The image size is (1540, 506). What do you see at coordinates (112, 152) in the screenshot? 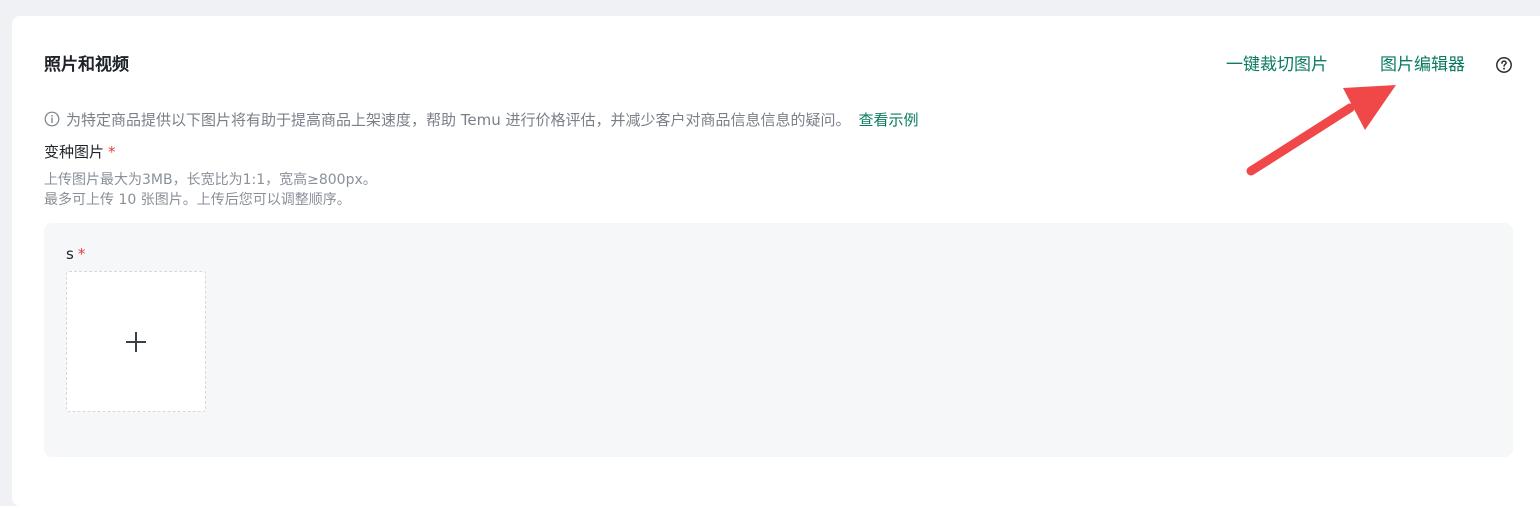
I see `required-mark: *` at bounding box center [112, 152].